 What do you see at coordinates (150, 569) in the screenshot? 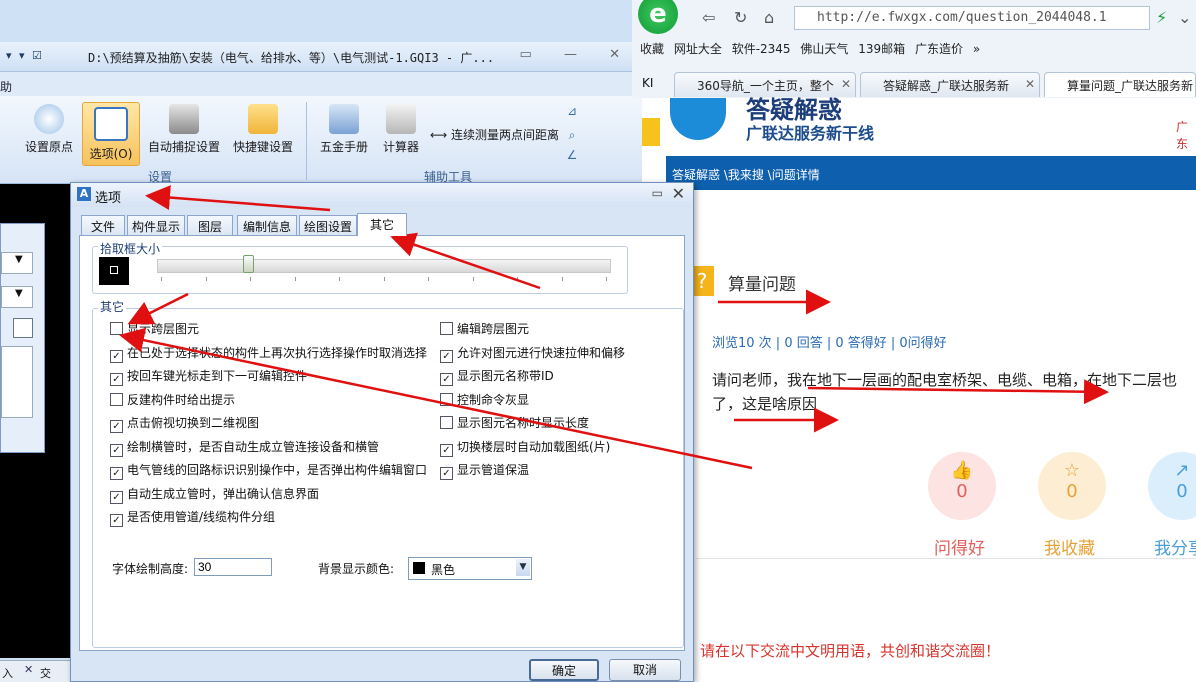
I see `font-height-label: 字体绘制高度:` at bounding box center [150, 569].